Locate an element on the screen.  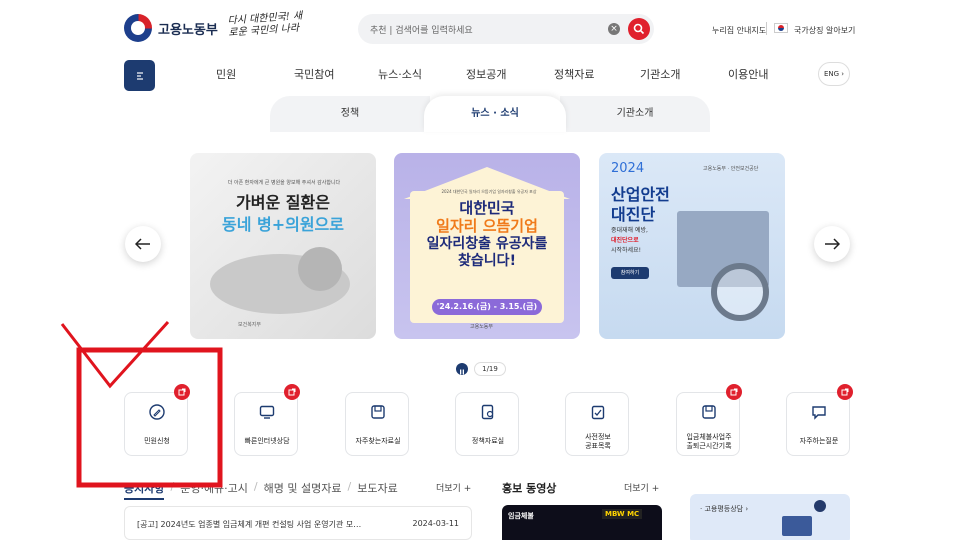
tab-clarifications: 해명 및 설명자료 is located at coordinates (303, 490).